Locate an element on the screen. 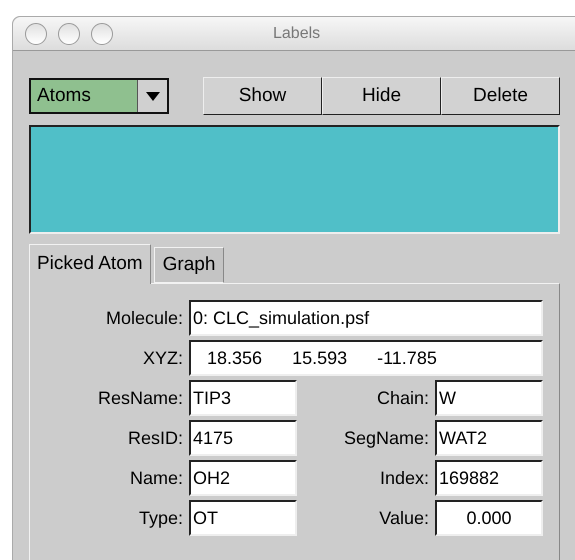 The width and height of the screenshot is (575, 560). field-label: ResName: is located at coordinates (139, 398).